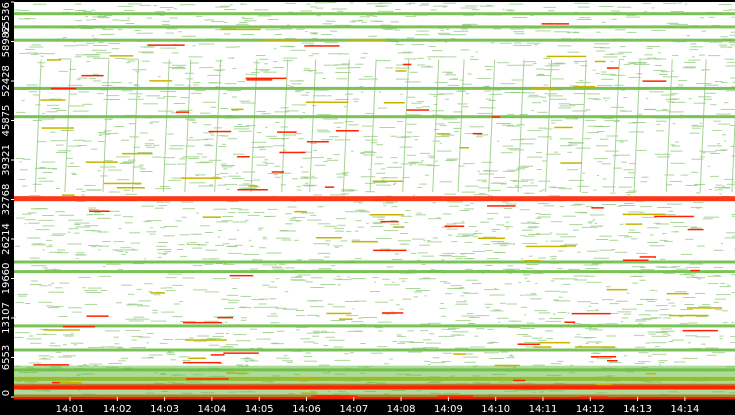  Describe the element at coordinates (374, 88) in the screenshot. I see `density-band` at that location.